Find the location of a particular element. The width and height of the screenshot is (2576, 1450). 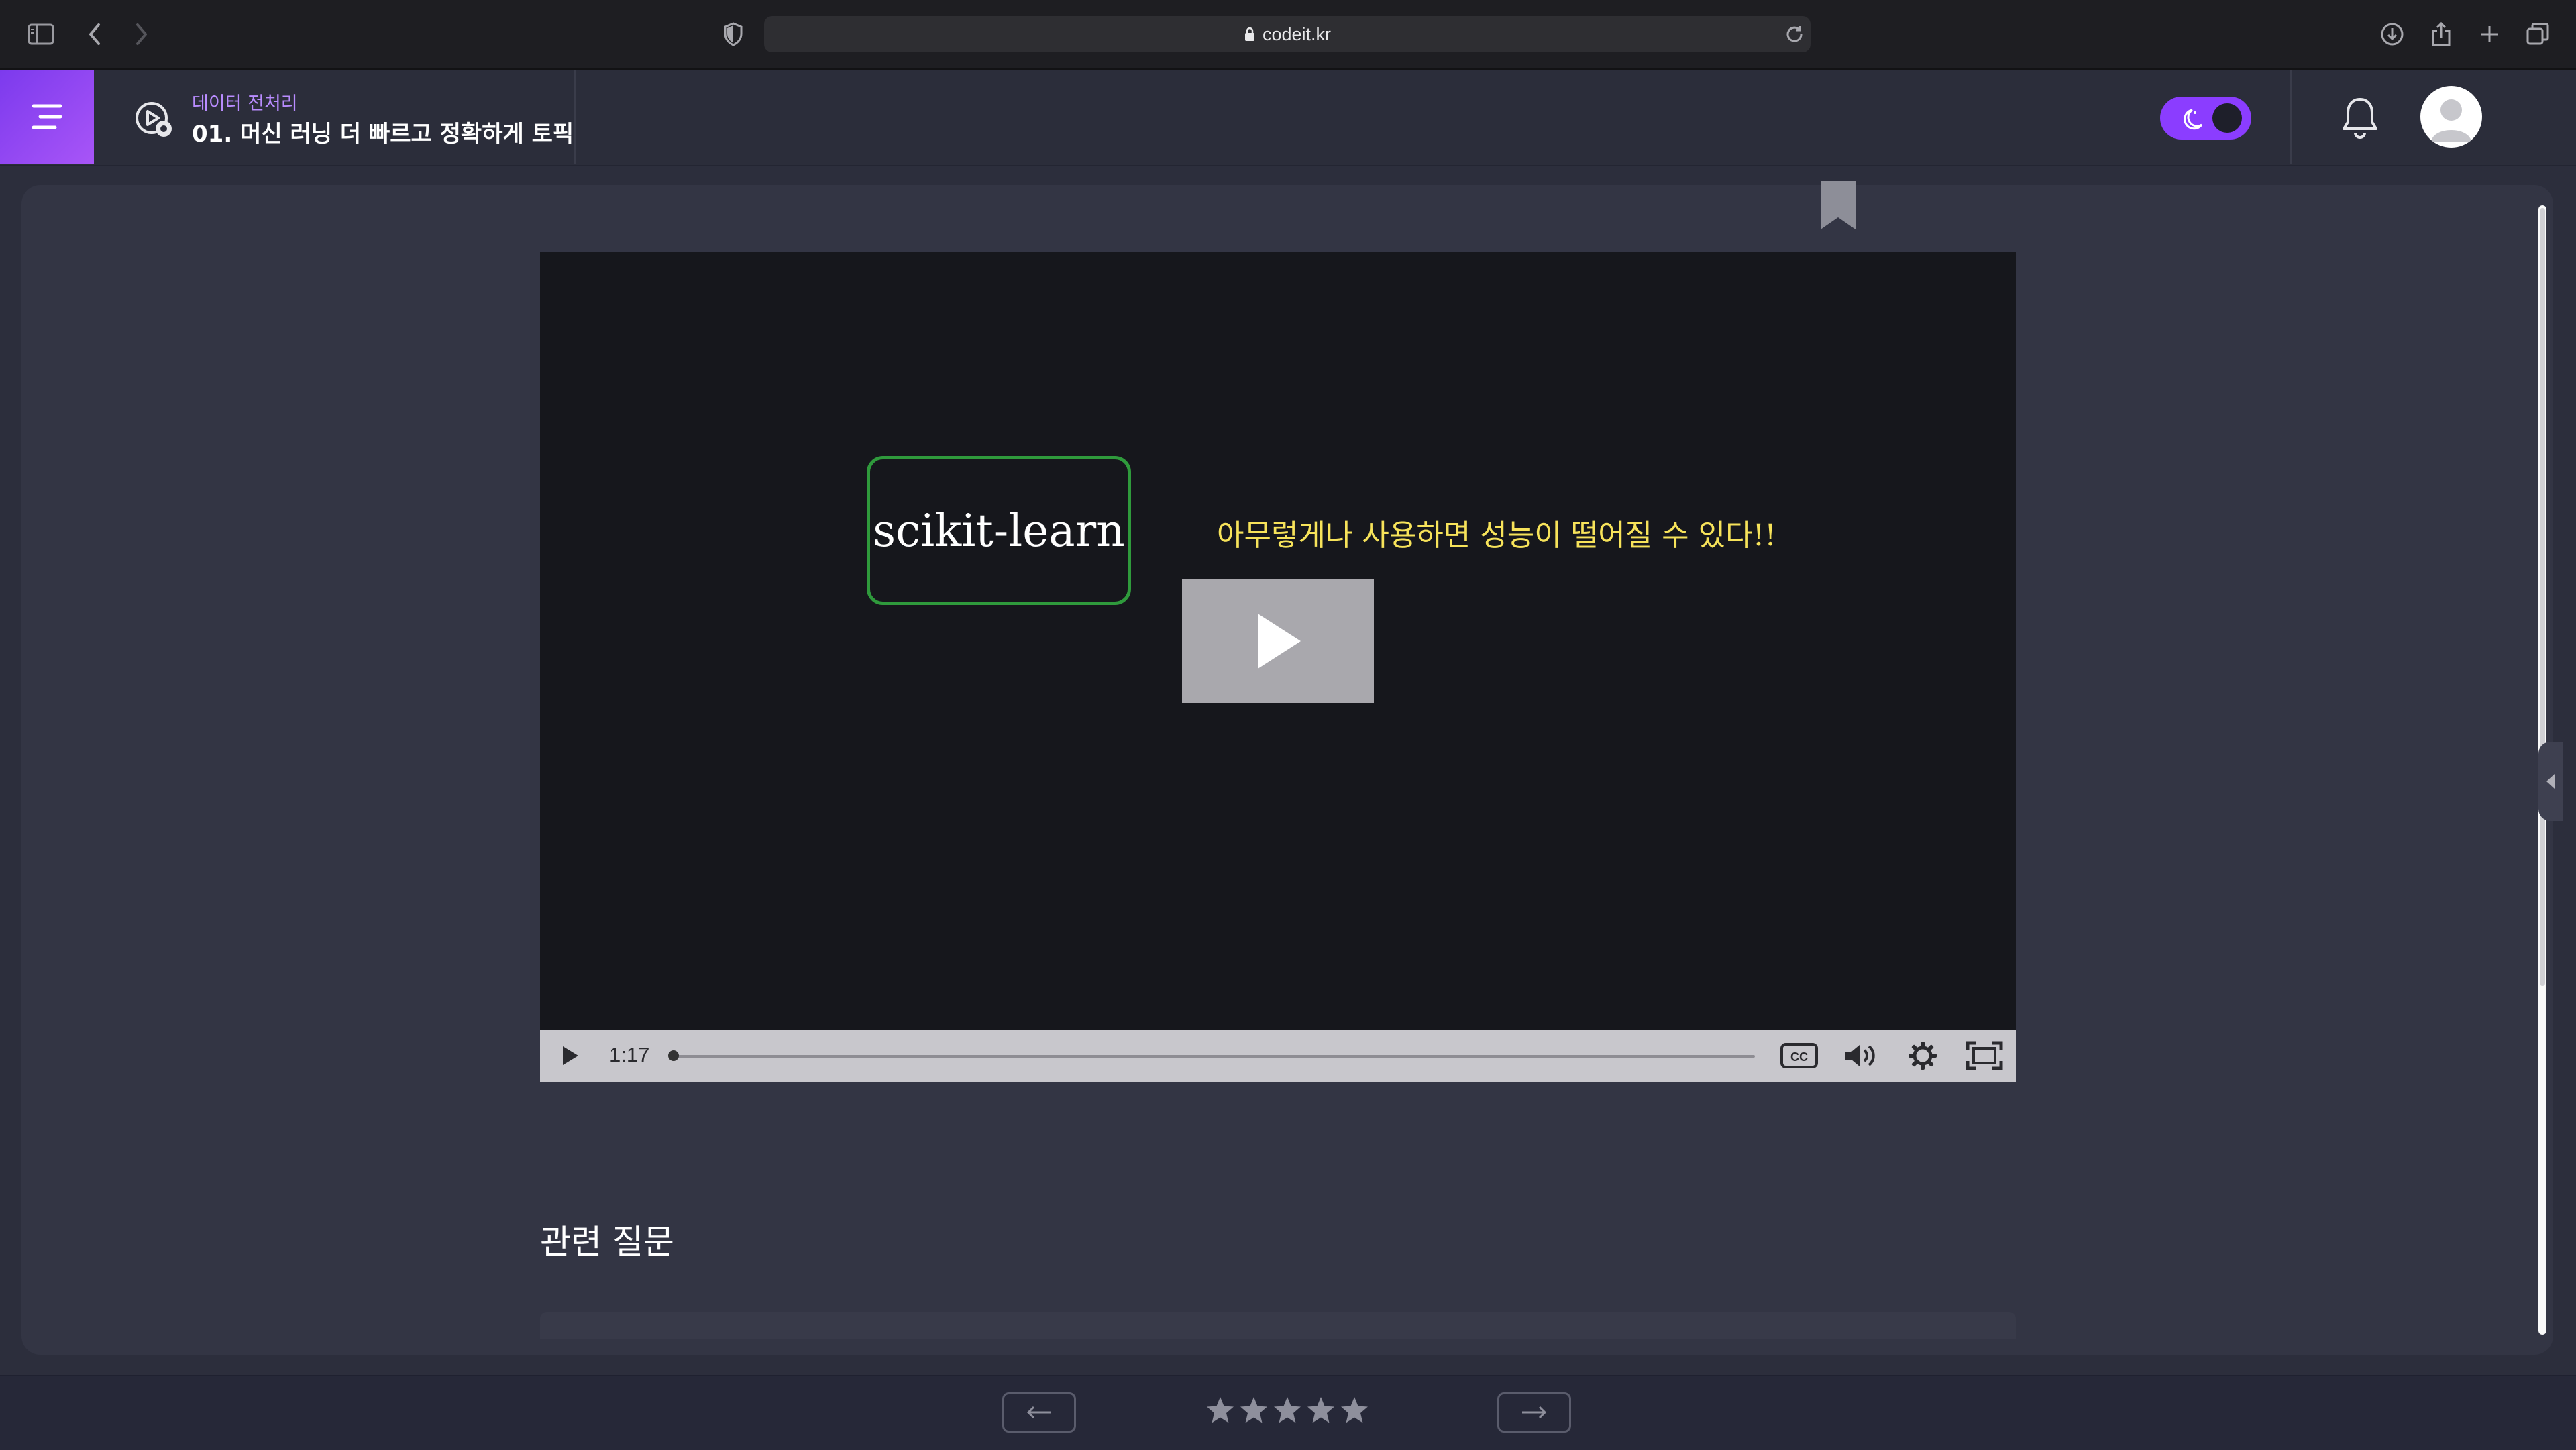

prev-lesson-button is located at coordinates (1039, 1412).